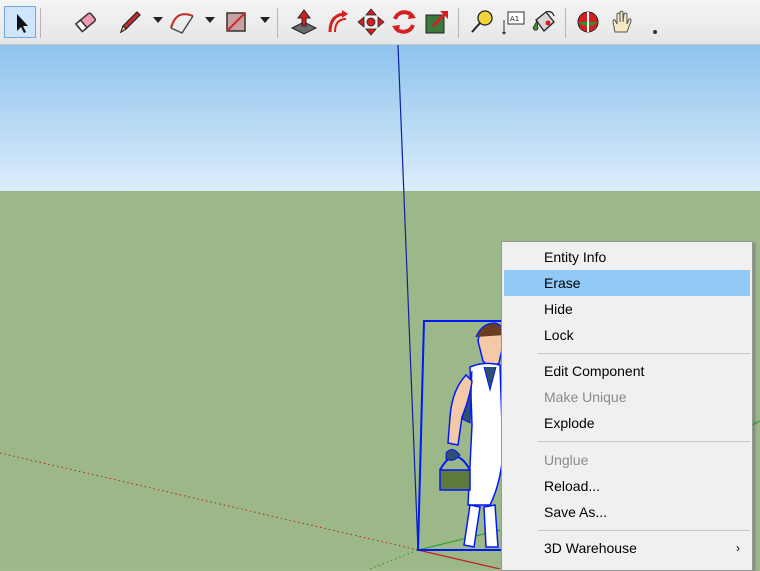 This screenshot has width=760, height=571. Describe the element at coordinates (265, 20) in the screenshot. I see `rectangle-tool-dropdown-arrow` at that location.